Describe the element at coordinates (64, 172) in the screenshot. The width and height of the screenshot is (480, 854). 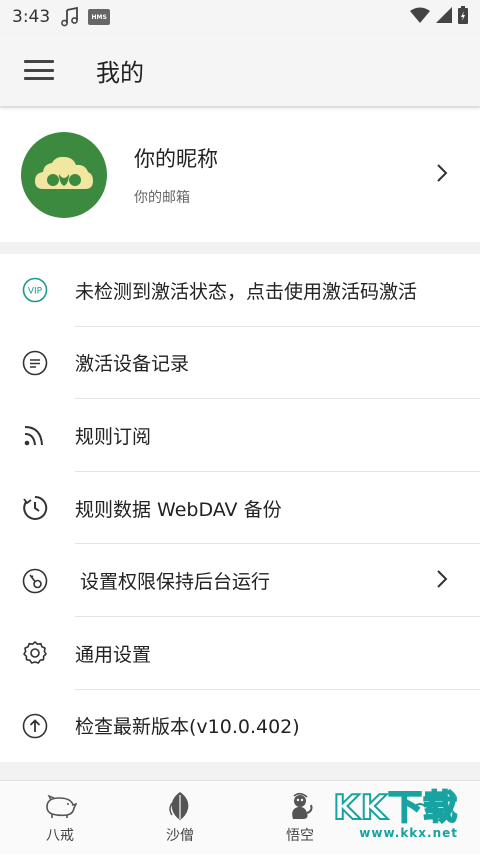
I see `cloud-icon` at that location.